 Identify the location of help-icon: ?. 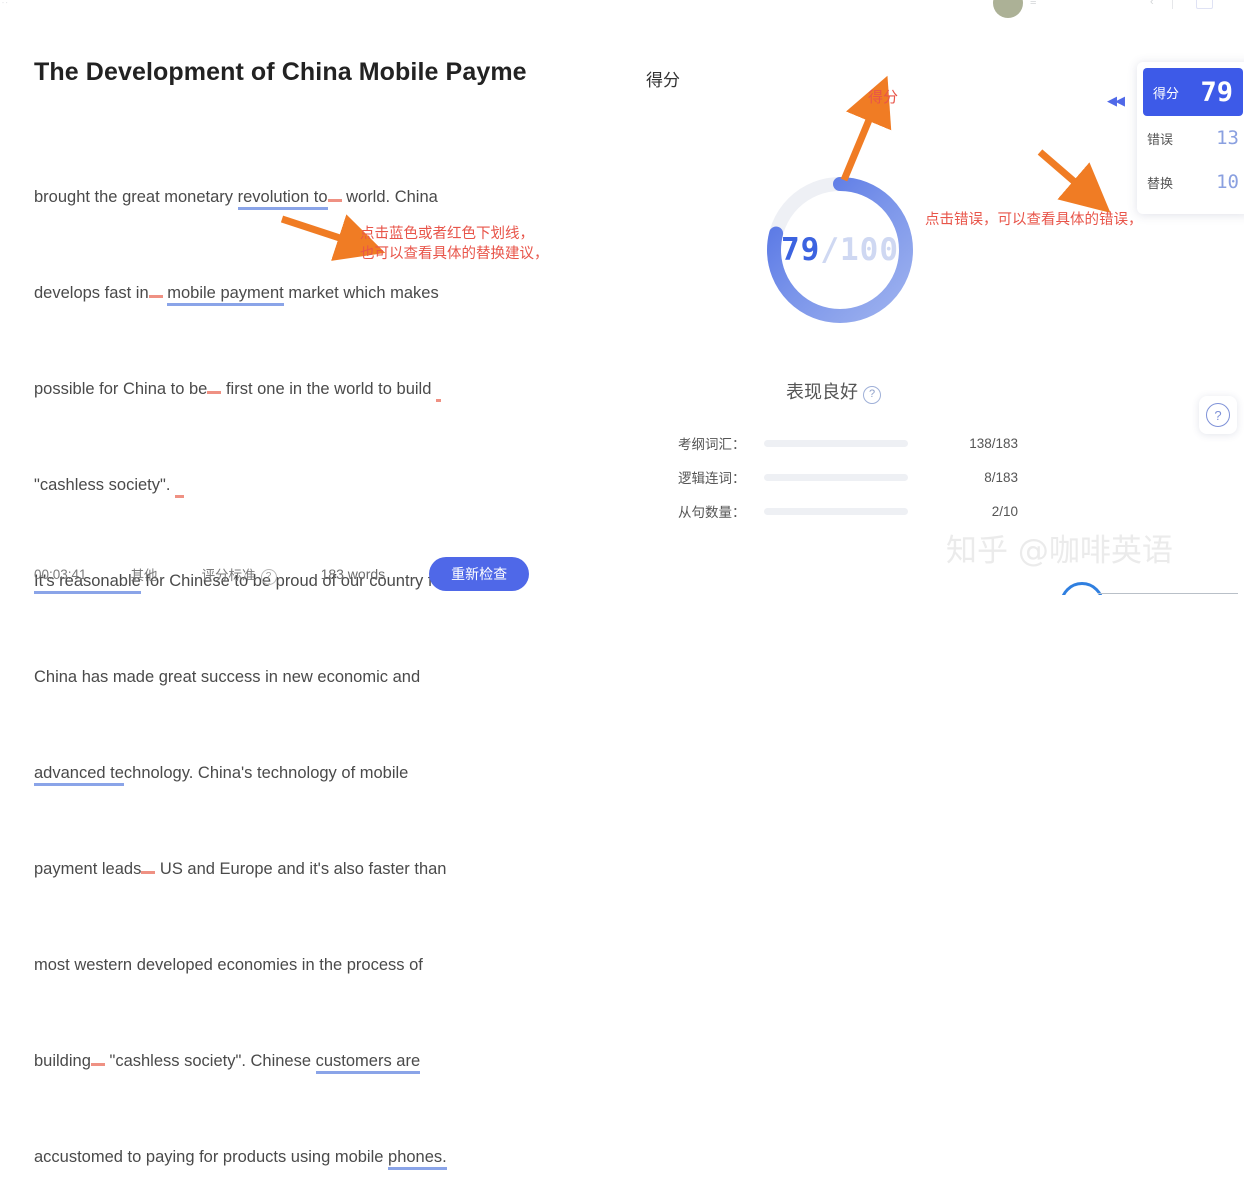
(1218, 415).